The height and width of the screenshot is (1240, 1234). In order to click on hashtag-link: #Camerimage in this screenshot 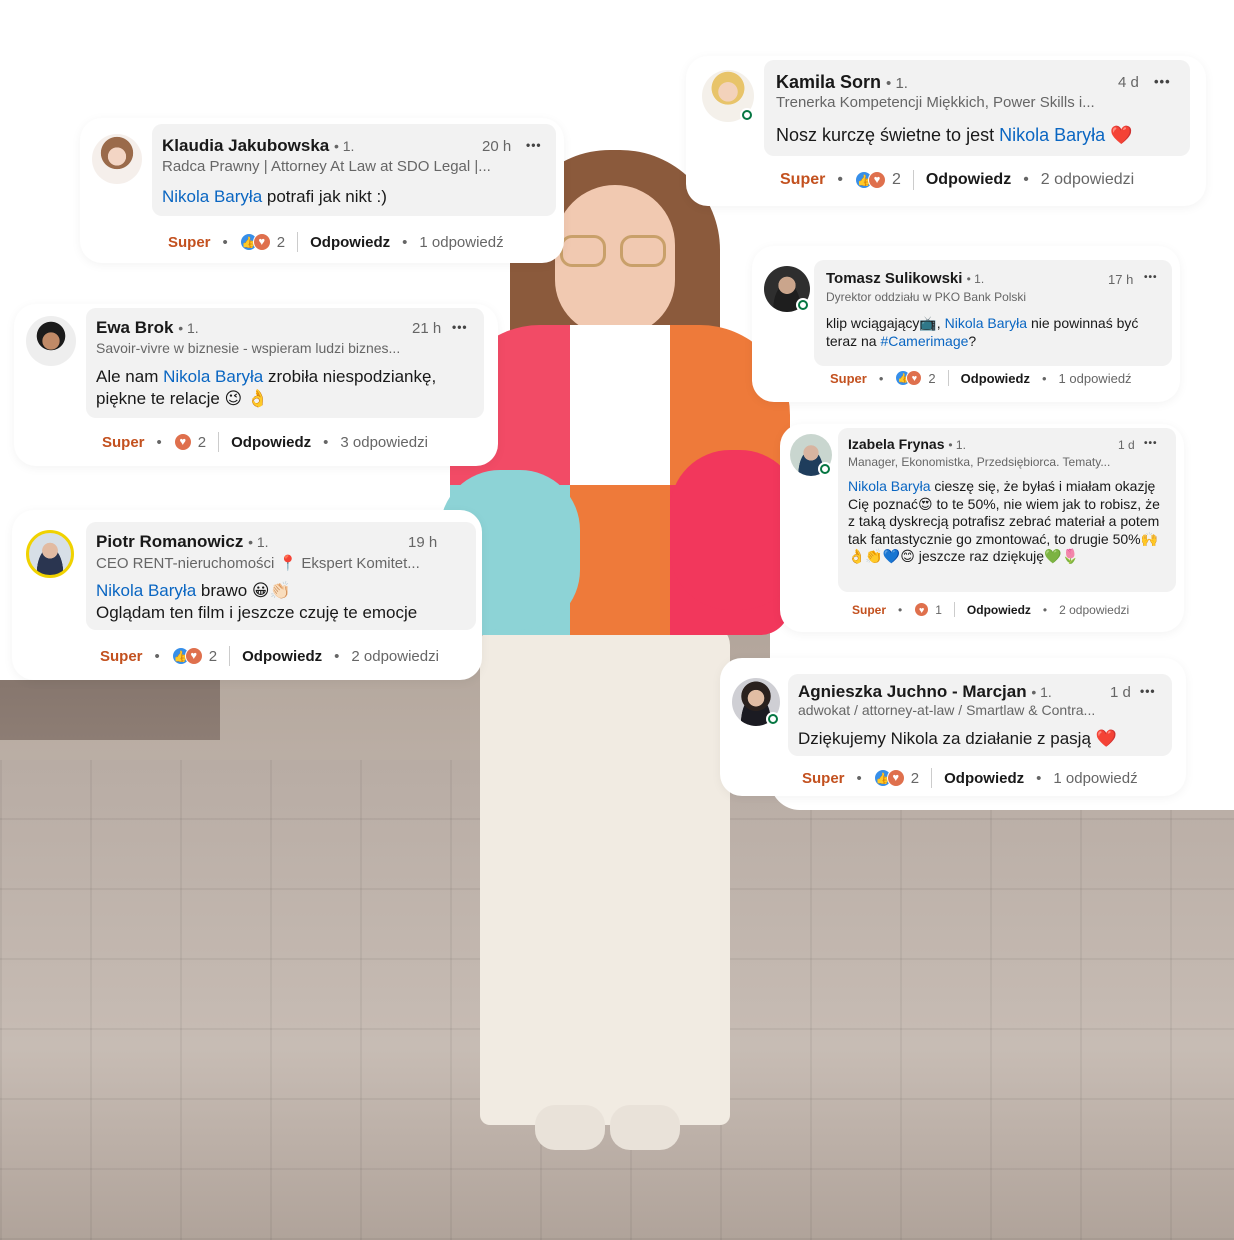, I will do `click(924, 341)`.